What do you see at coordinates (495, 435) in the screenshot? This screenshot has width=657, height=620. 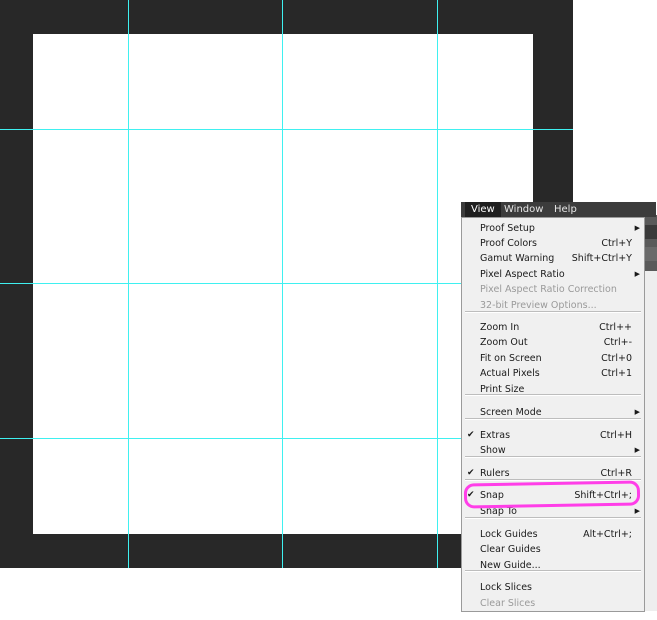 I see `menu-item-label: Extras` at bounding box center [495, 435].